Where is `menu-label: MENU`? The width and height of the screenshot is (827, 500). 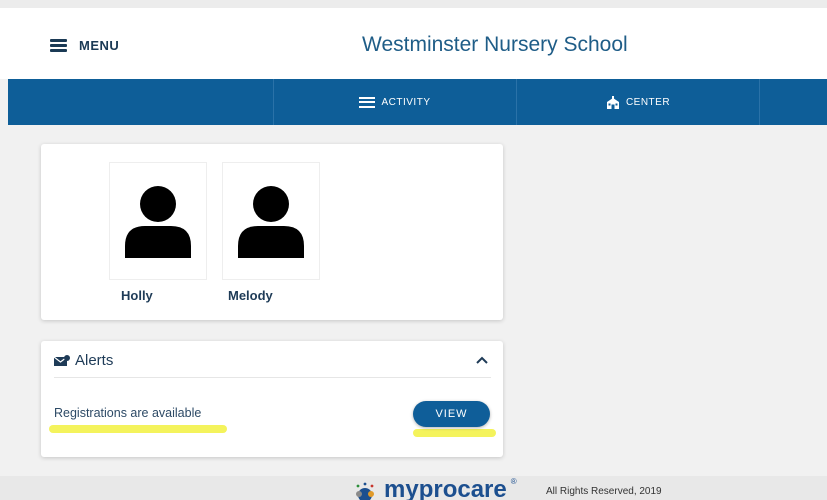
menu-label: MENU is located at coordinates (99, 45).